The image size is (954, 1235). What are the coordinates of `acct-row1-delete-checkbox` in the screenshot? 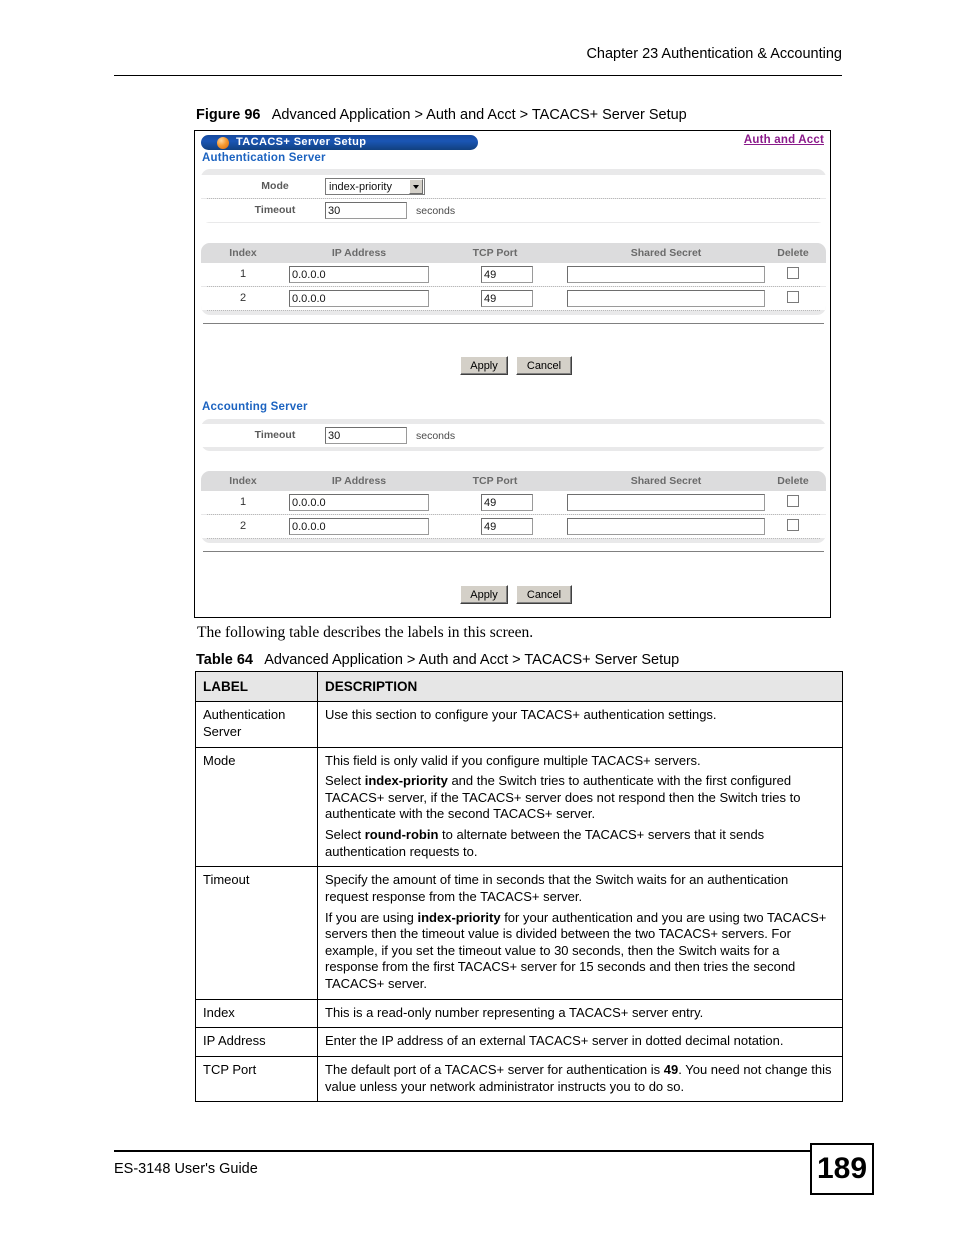 It's located at (793, 501).